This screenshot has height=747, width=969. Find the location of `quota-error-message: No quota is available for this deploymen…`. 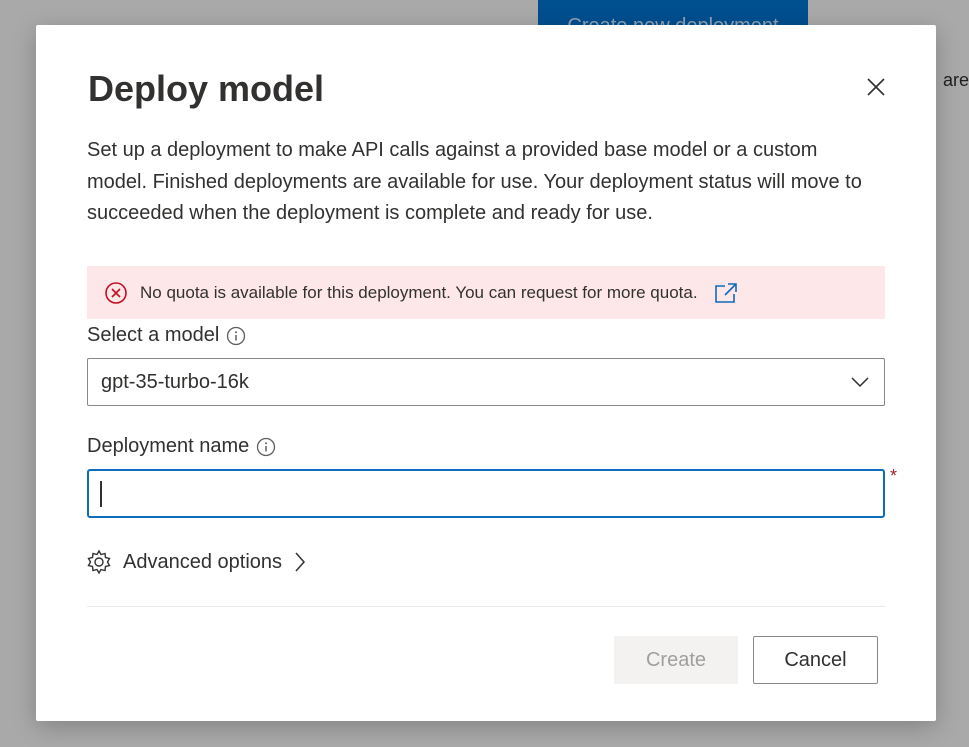

quota-error-message: No quota is available for this deploymen… is located at coordinates (486, 292).